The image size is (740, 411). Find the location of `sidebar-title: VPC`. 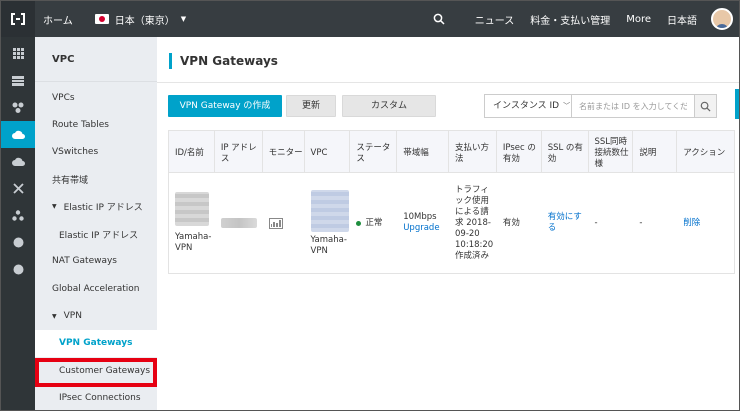

sidebar-title: VPC is located at coordinates (96, 59).